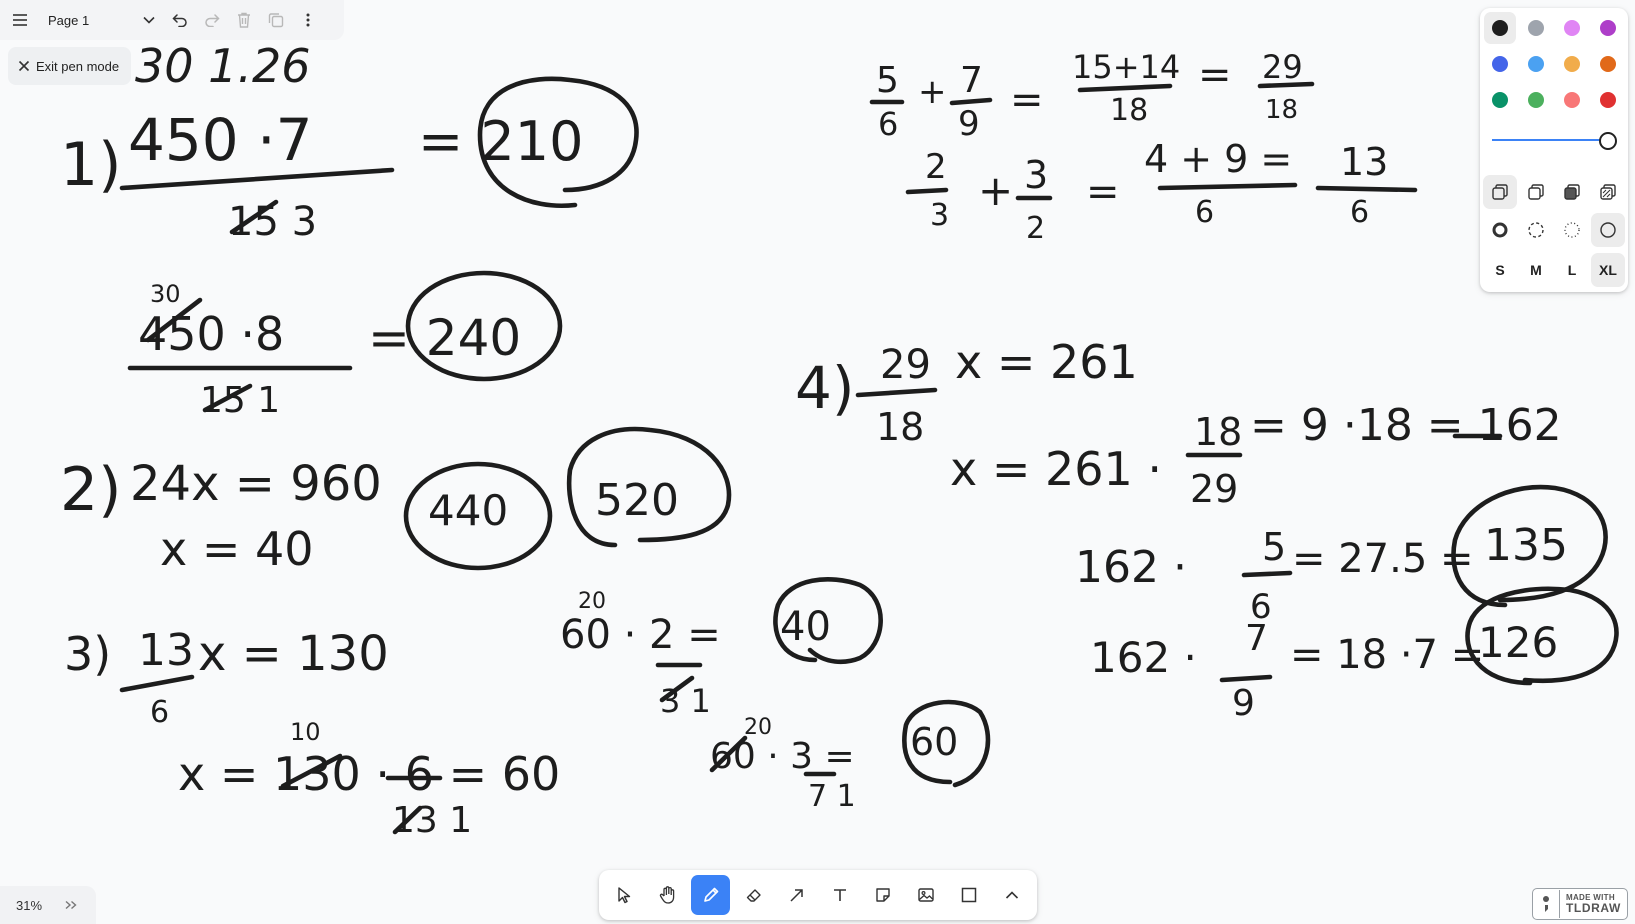  I want to click on color-swatch-light-blue, so click(1536, 64).